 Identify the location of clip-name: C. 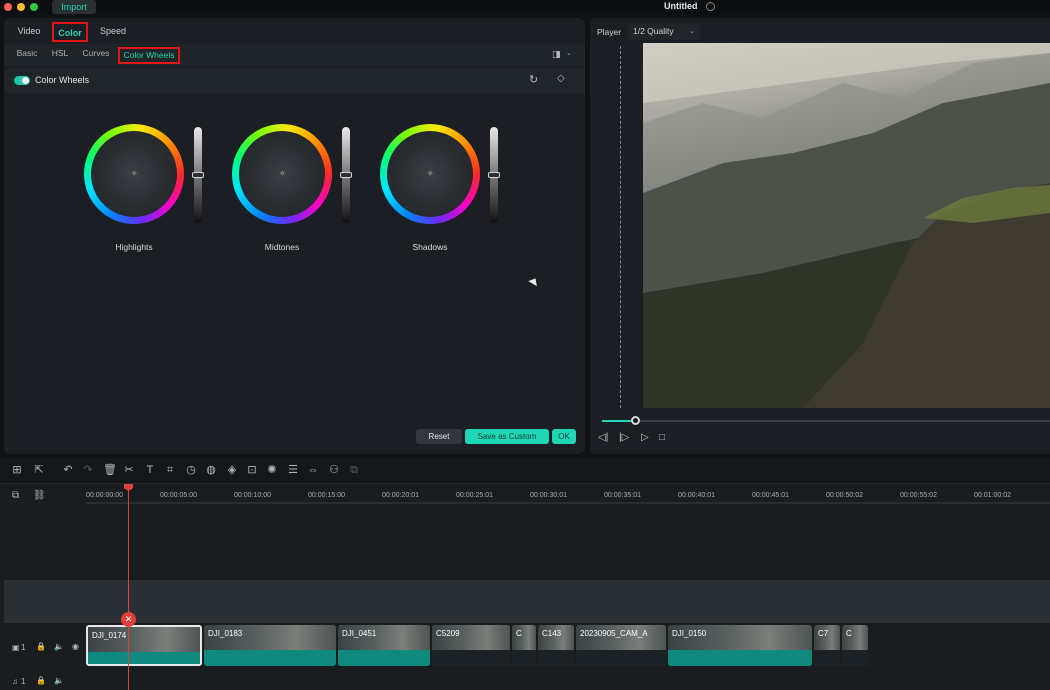
(519, 633).